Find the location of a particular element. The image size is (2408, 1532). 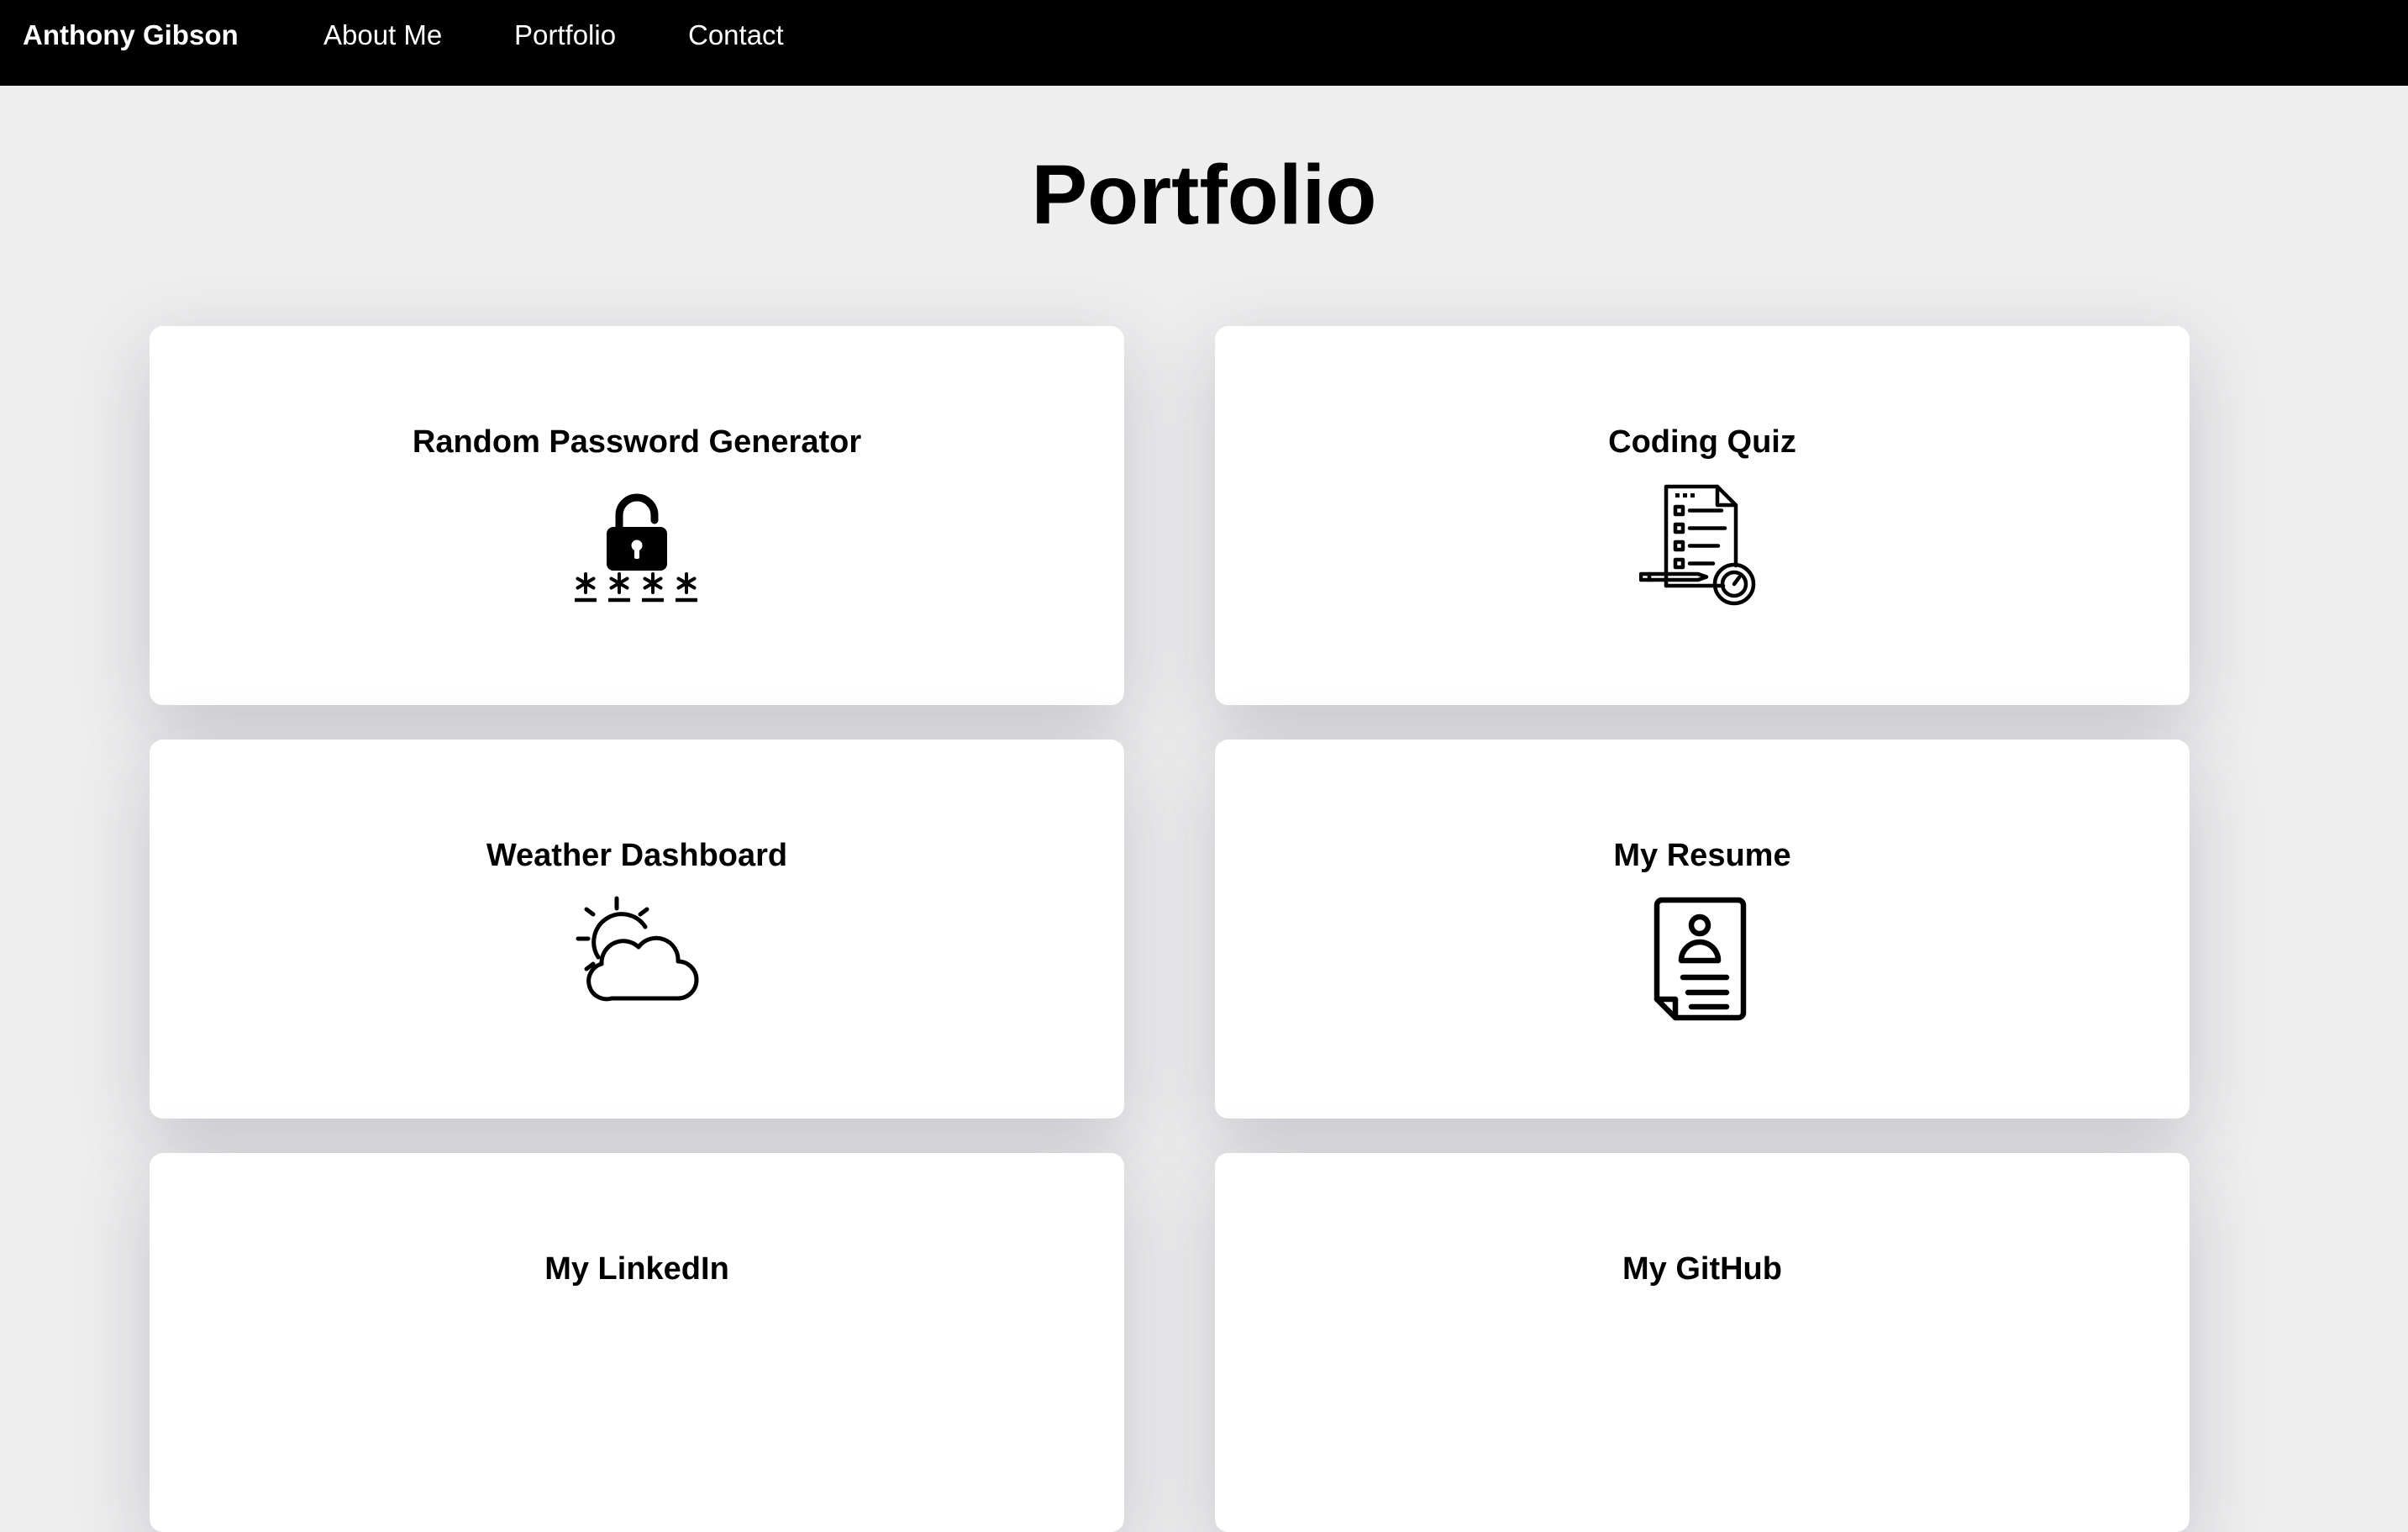

brand-link: Anthony Gibson is located at coordinates (131, 35).